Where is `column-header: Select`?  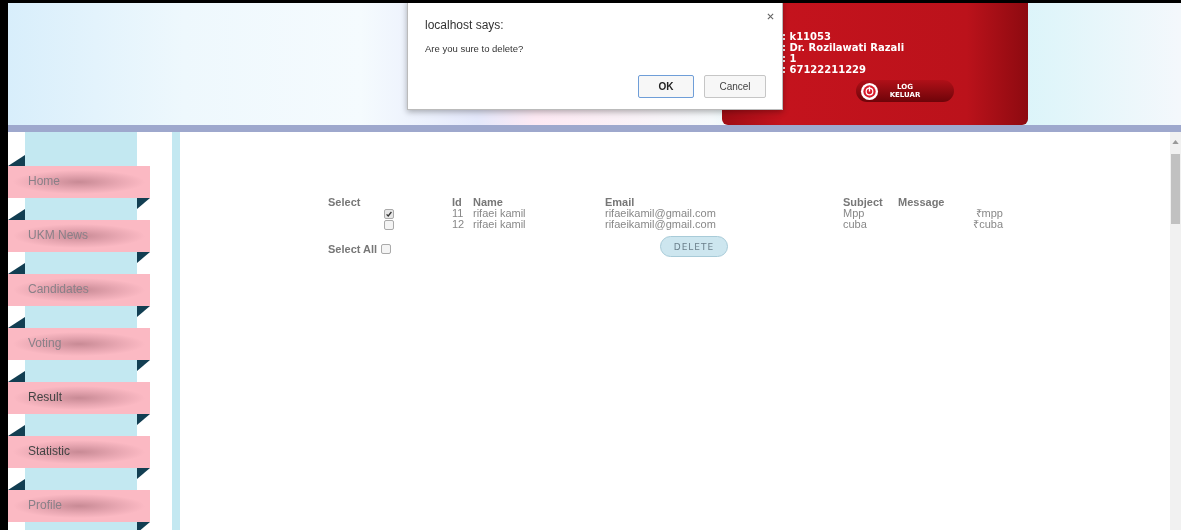 column-header: Select is located at coordinates (345, 202).